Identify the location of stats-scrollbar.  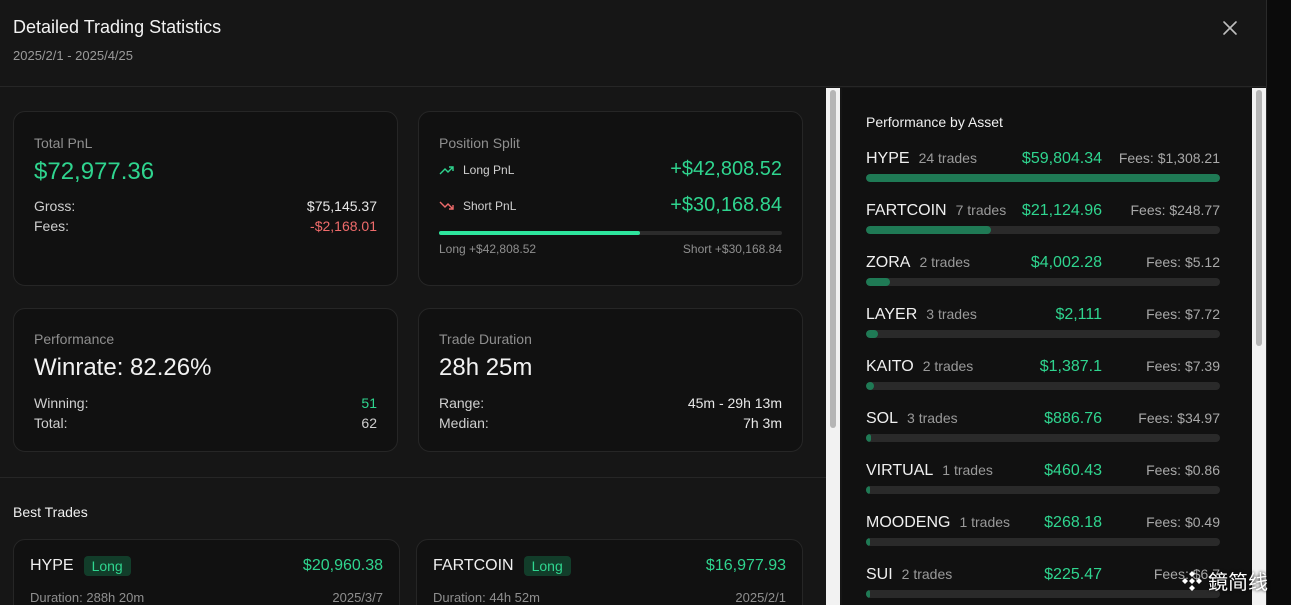
(833, 346).